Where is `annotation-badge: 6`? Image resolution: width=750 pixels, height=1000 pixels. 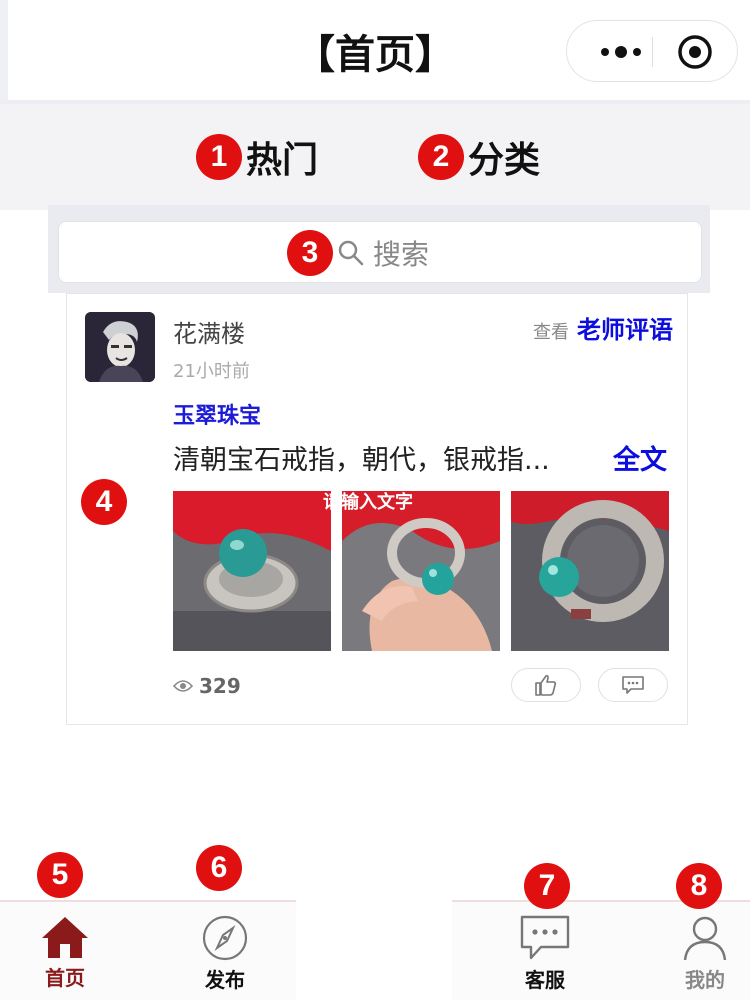 annotation-badge: 6 is located at coordinates (219, 868).